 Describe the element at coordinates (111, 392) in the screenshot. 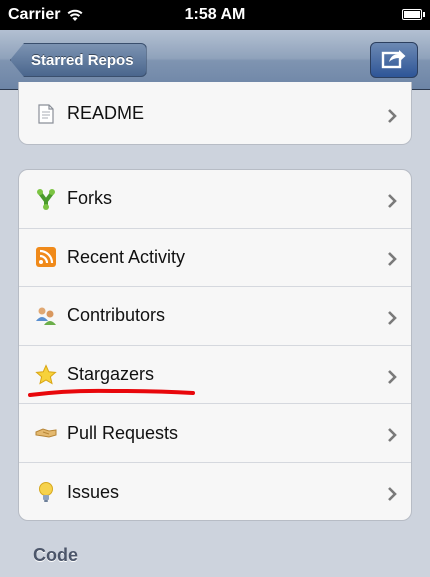

I see `red-underline-annotation` at that location.